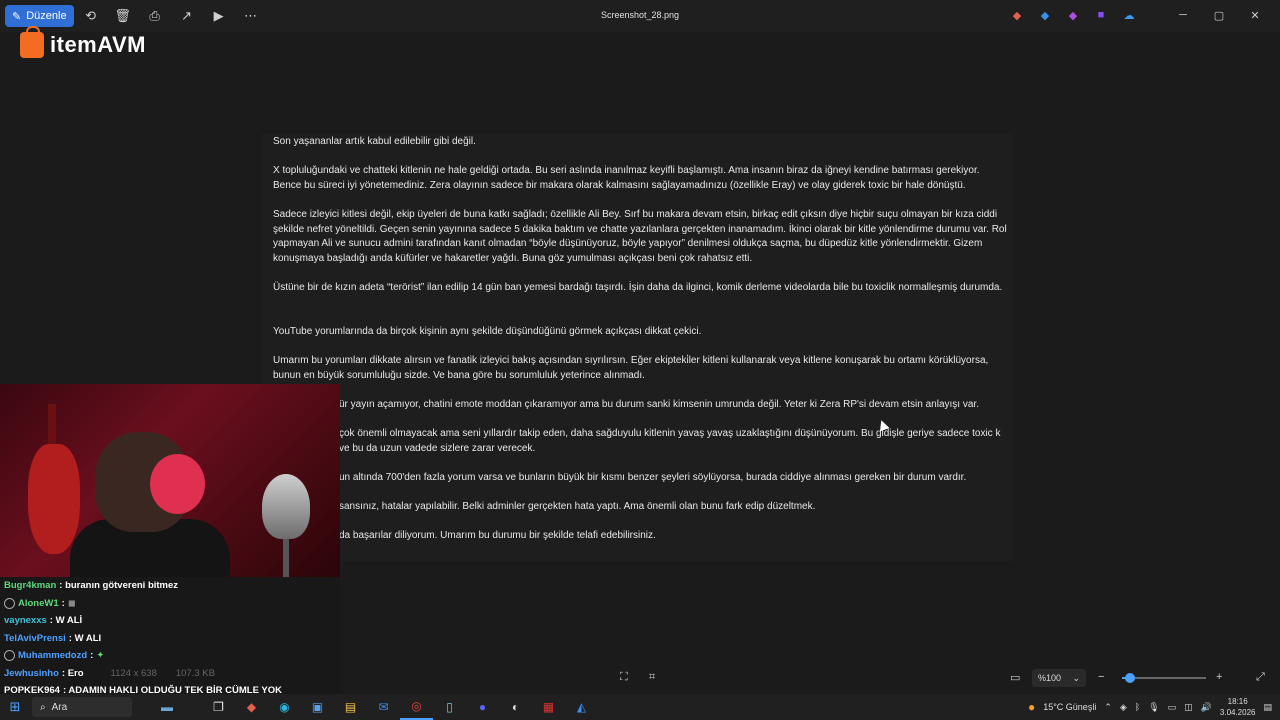 The height and width of the screenshot is (720, 1280). What do you see at coordinates (1076, 677) in the screenshot?
I see `chevron-down-icon: ⌄` at bounding box center [1076, 677].